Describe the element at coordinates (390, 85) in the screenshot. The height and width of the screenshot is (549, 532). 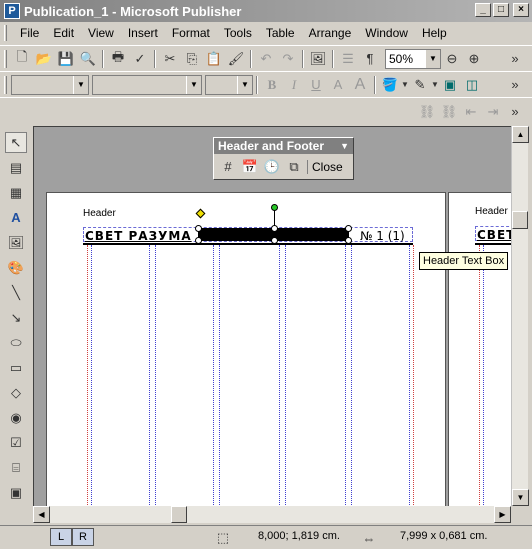
I see `fill-color-icon: 🪣` at that location.